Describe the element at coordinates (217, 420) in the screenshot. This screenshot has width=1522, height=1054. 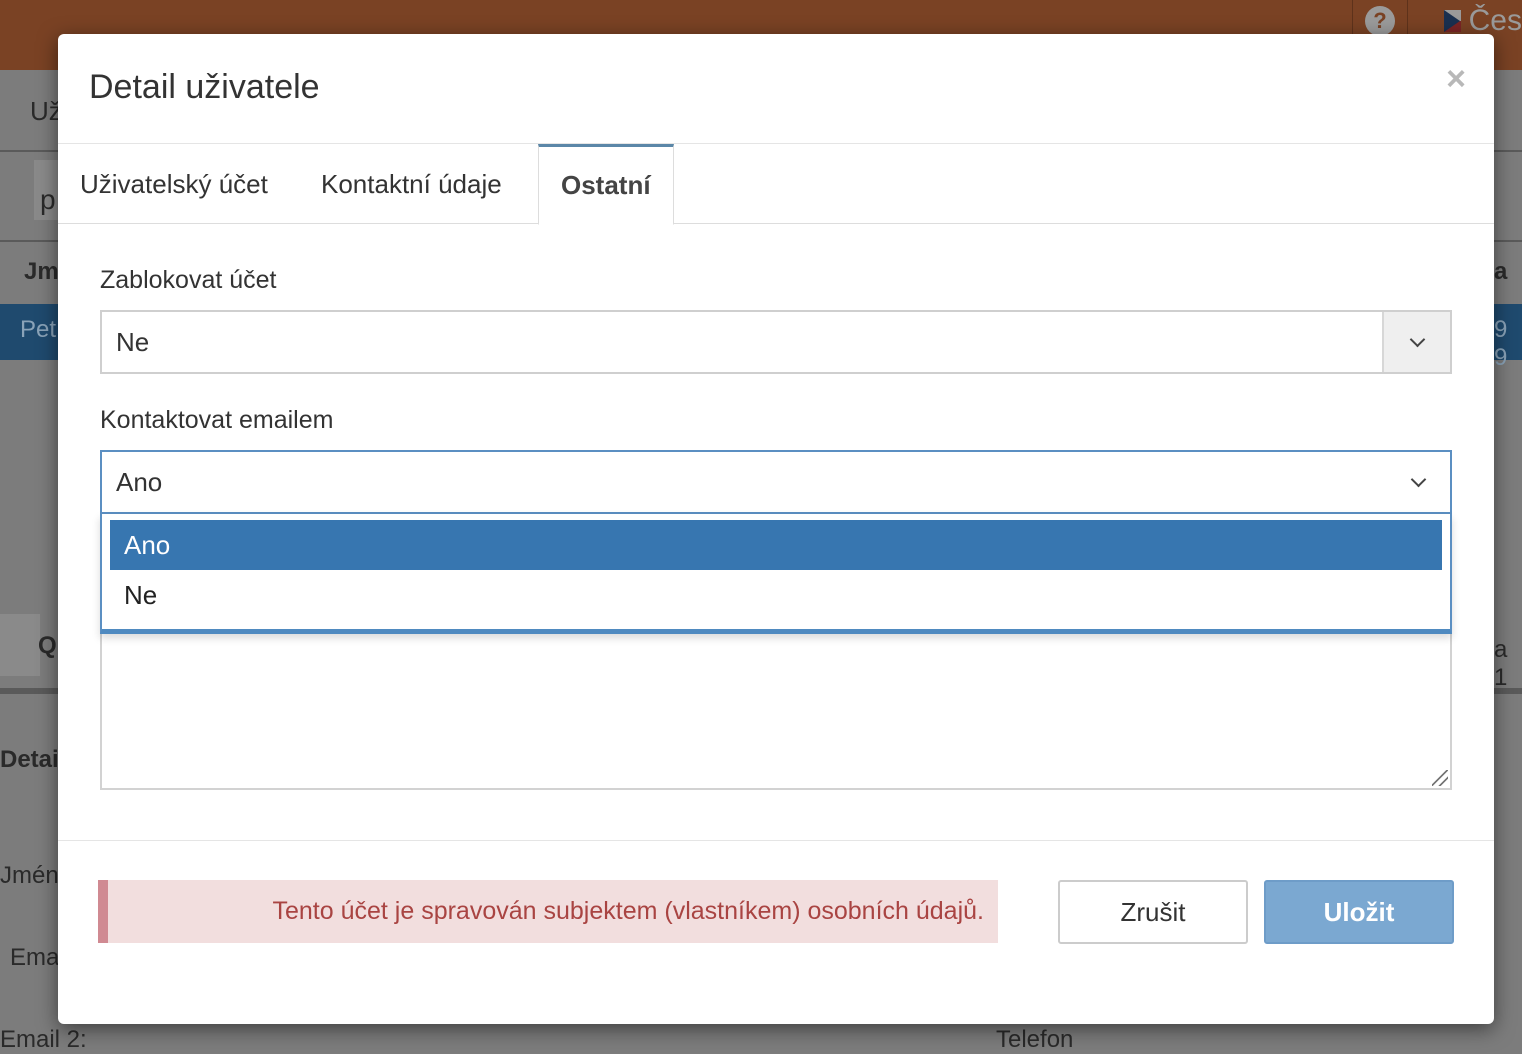
I see `contact-email-label: Kontaktovat emailem` at that location.